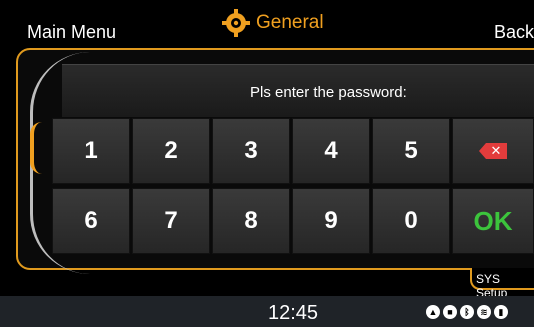  I want to click on navigation-icon: ▲, so click(433, 312).